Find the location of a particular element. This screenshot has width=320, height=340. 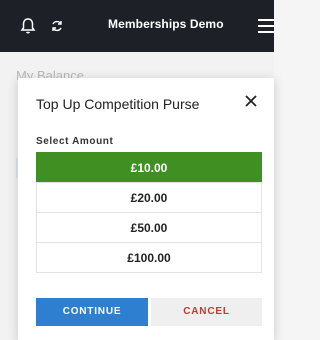

amount-option: £10.00 is located at coordinates (149, 167).